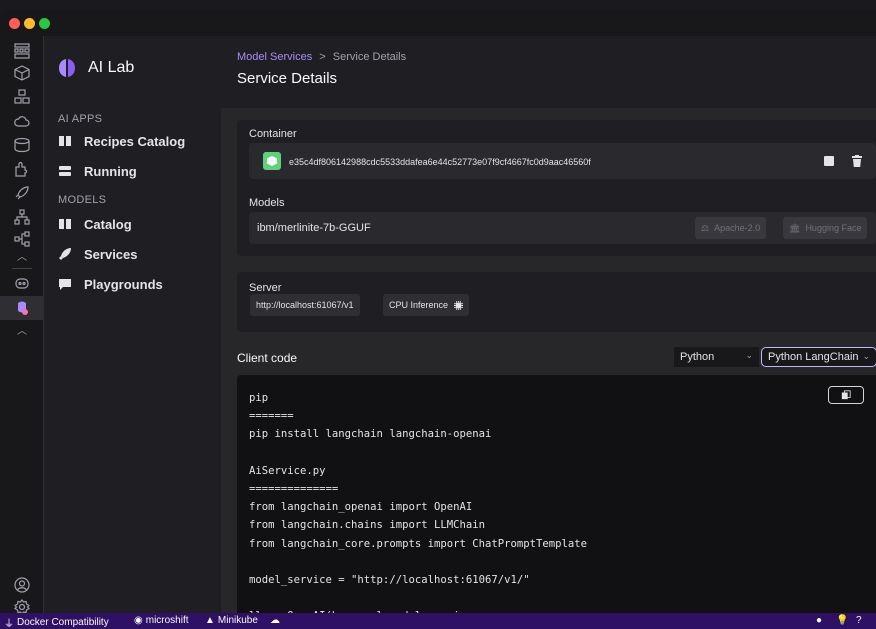  What do you see at coordinates (705, 227) in the screenshot?
I see `scale-icon: ⚖` at bounding box center [705, 227].